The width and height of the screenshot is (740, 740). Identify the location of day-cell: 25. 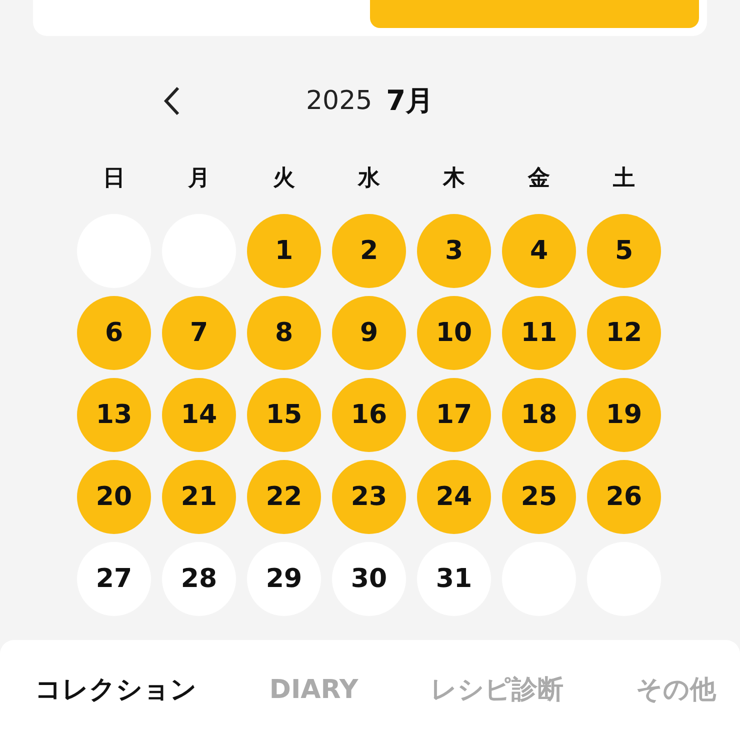
(539, 497).